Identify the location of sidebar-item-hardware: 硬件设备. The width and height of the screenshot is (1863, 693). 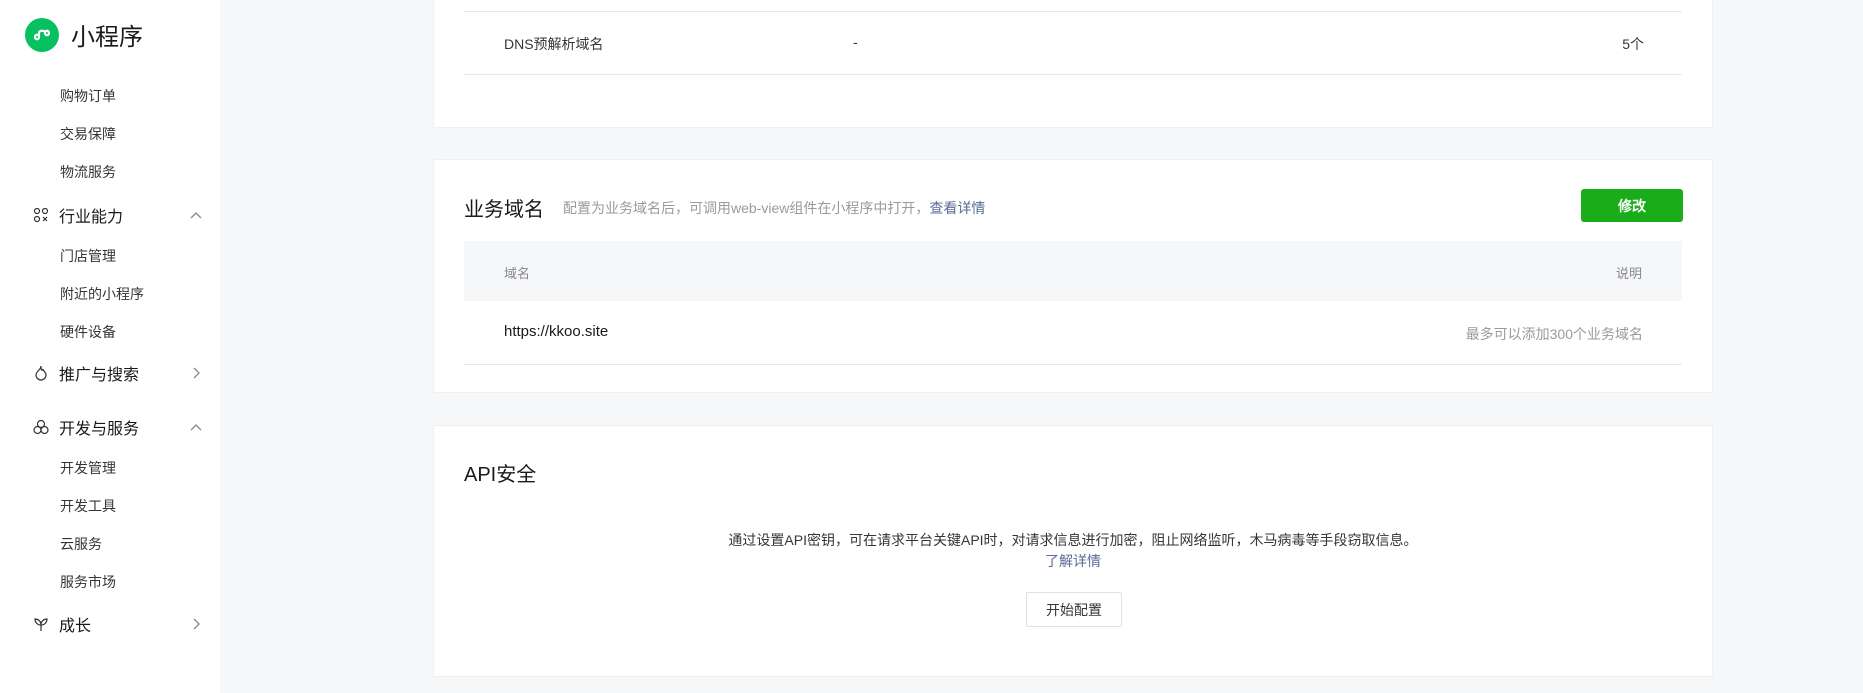
(88, 332).